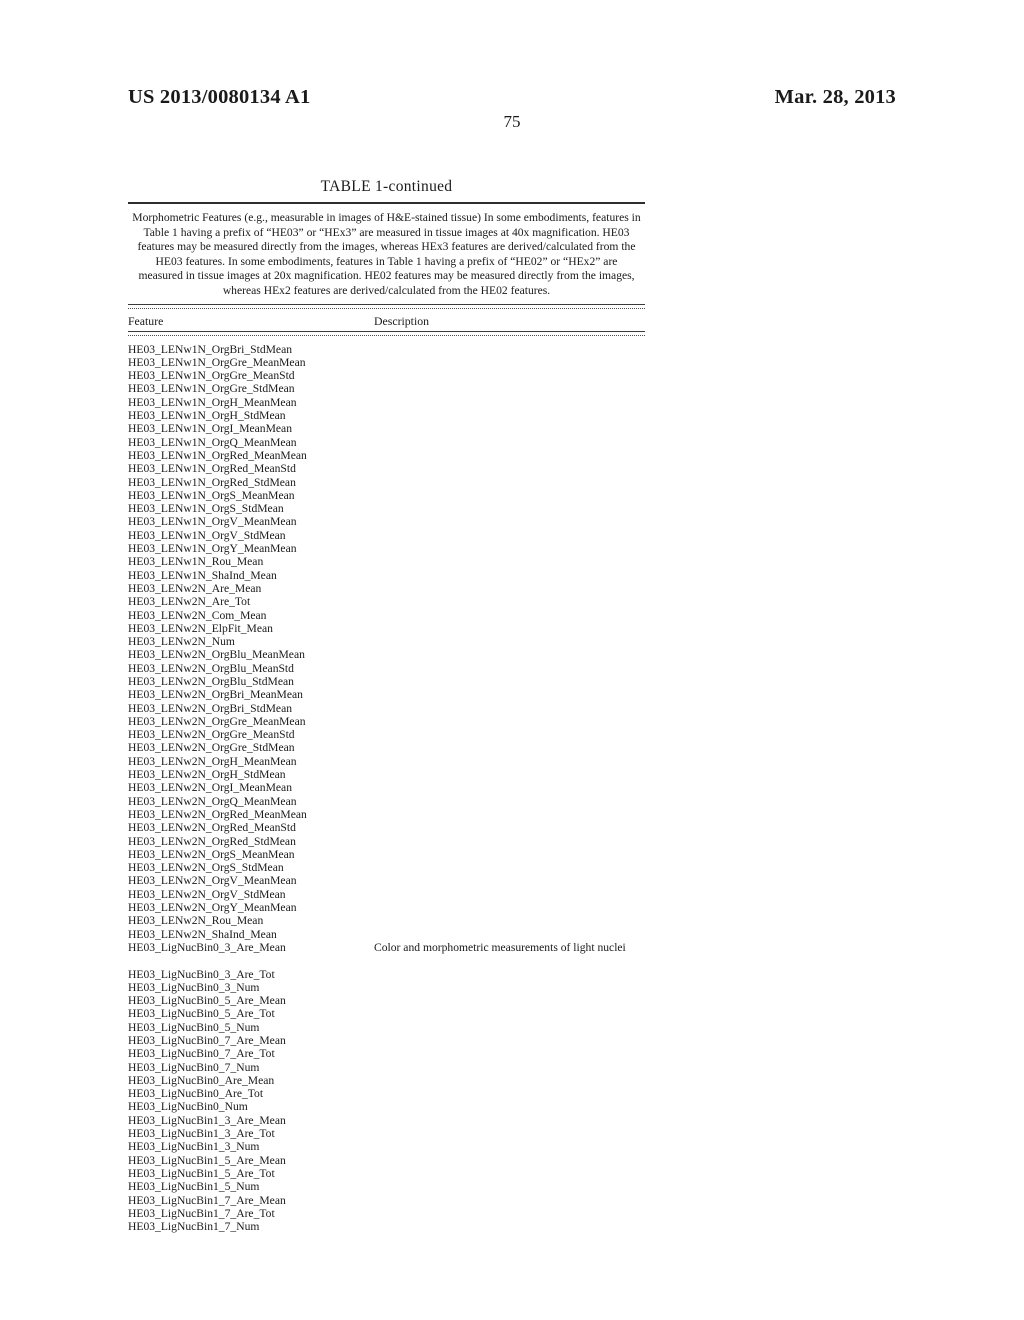  I want to click on feature-name: HE03_LENw2N_OrgBlu_MeanStd, so click(211, 668).